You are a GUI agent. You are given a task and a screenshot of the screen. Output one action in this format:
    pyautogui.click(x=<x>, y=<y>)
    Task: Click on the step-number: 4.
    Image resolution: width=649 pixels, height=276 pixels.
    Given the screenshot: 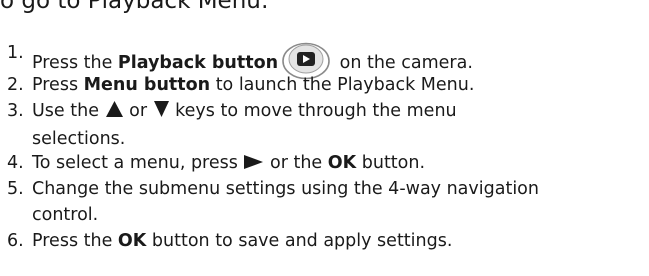 What is the action you would take?
    pyautogui.click(x=15, y=163)
    